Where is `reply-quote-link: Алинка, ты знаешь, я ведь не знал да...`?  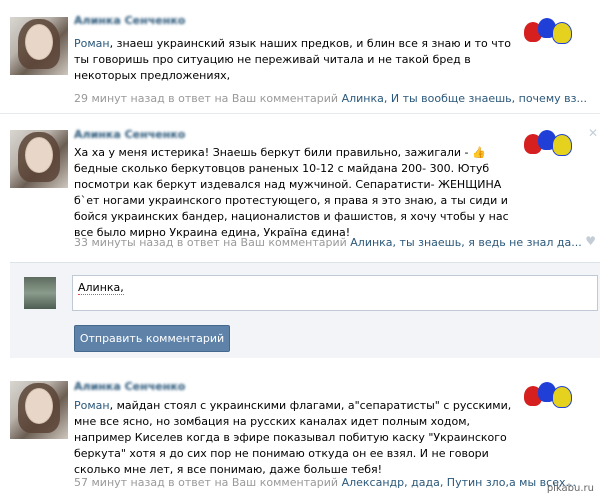
reply-quote-link: Алинка, ты знаешь, я ведь не знал да... is located at coordinates (466, 242).